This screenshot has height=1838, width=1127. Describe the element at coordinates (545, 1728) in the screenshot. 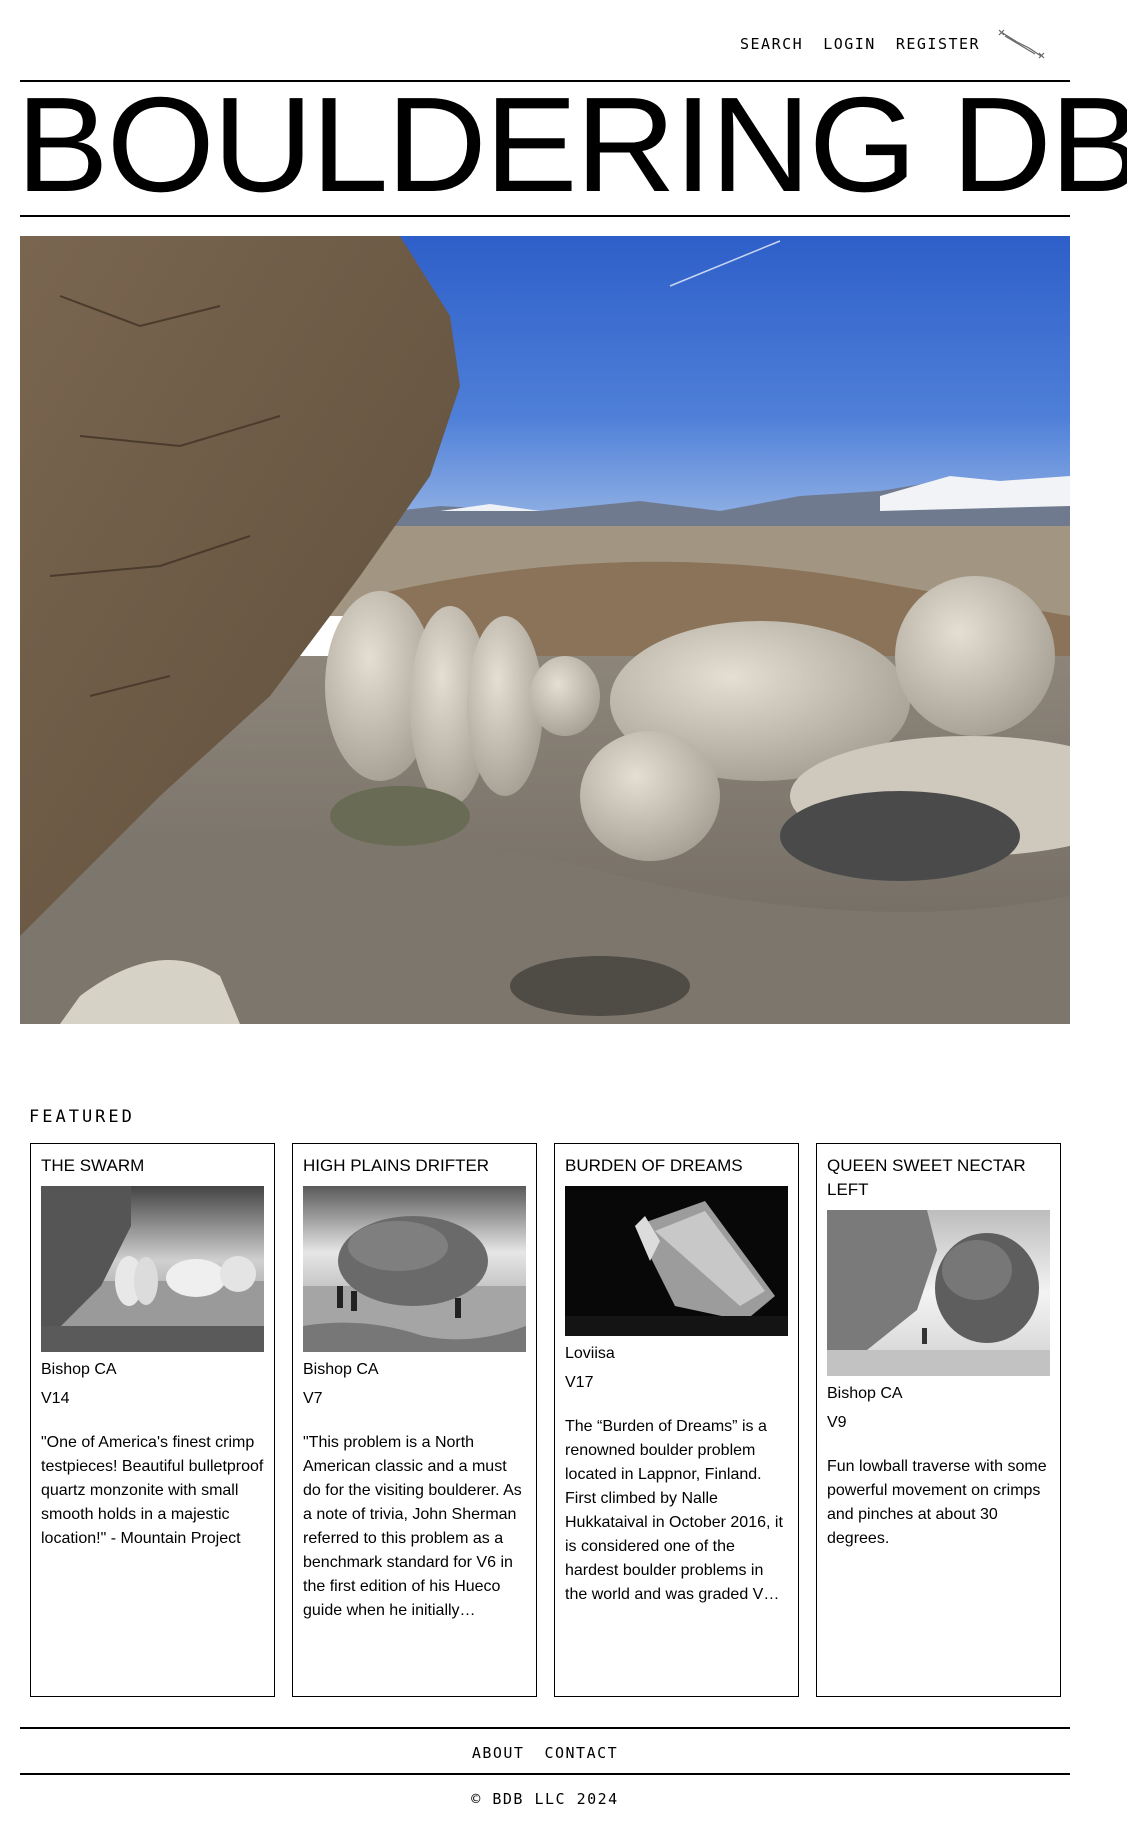

I see `footer-top-rule` at that location.